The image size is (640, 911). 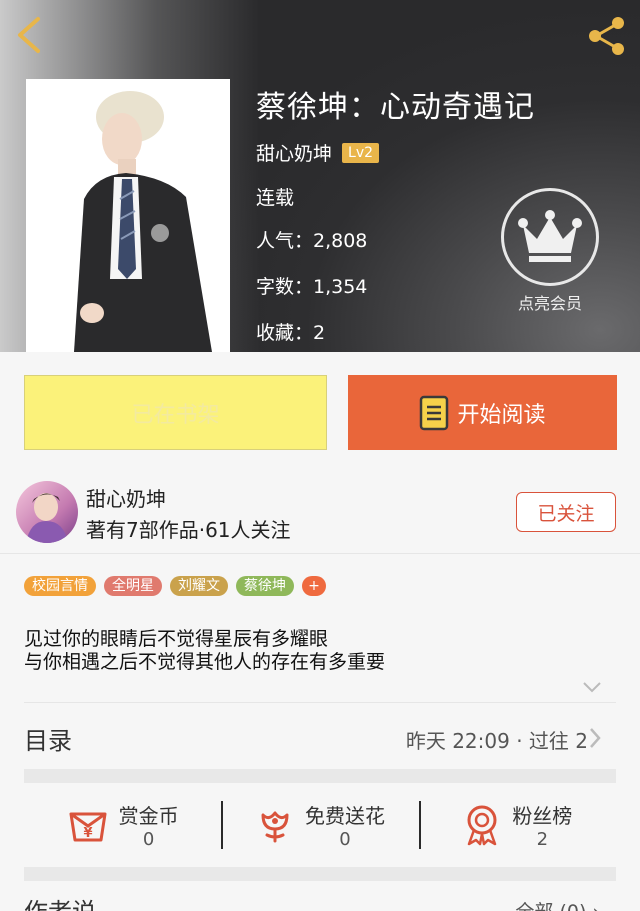 I want to click on flower-icon, so click(x=275, y=827).